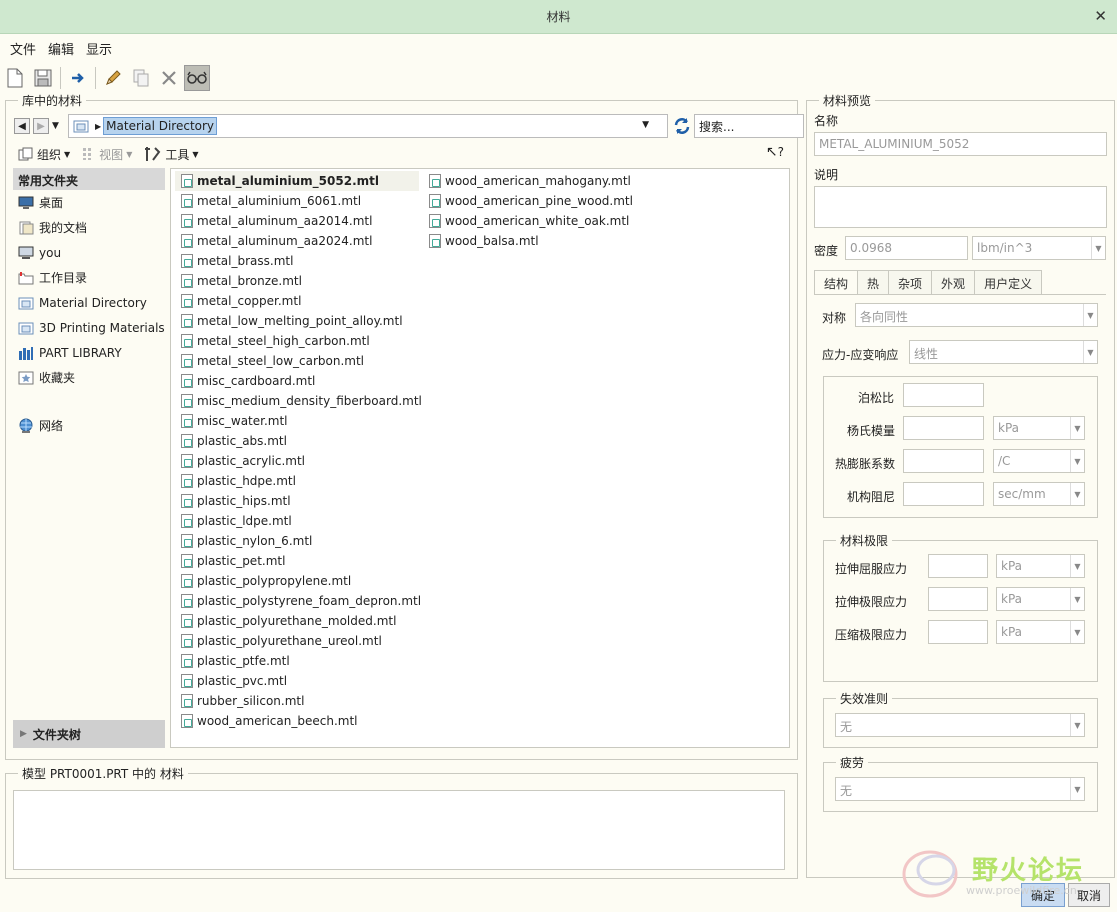 This screenshot has width=1117, height=912. What do you see at coordinates (645, 125) in the screenshot?
I see `address-dropdown-icon: ▼` at bounding box center [645, 125].